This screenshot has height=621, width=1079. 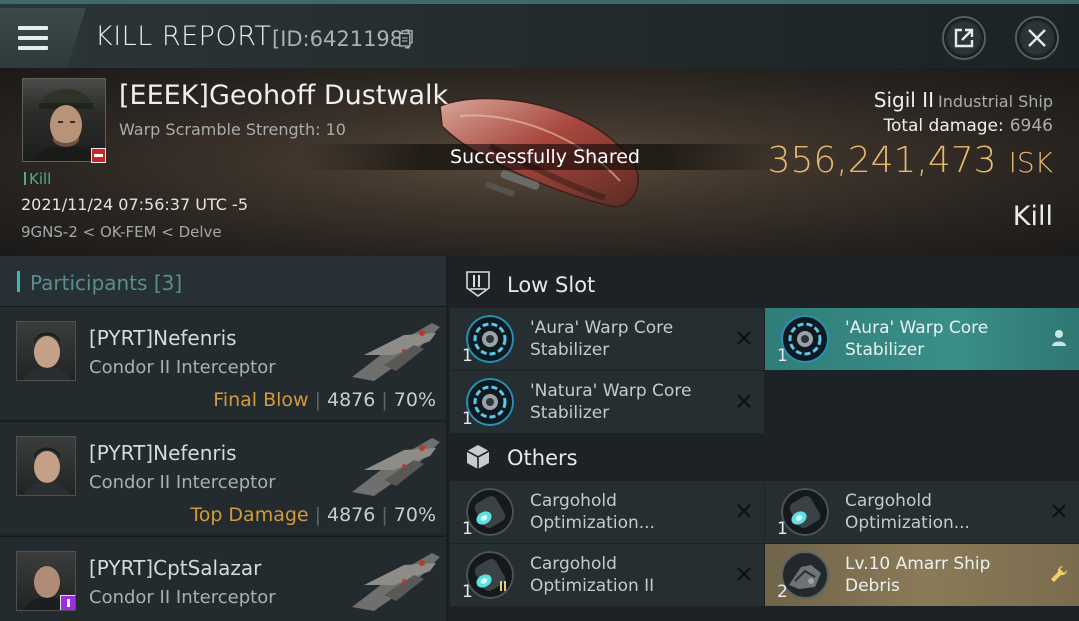 I want to click on low-slot-icon, so click(x=478, y=284).